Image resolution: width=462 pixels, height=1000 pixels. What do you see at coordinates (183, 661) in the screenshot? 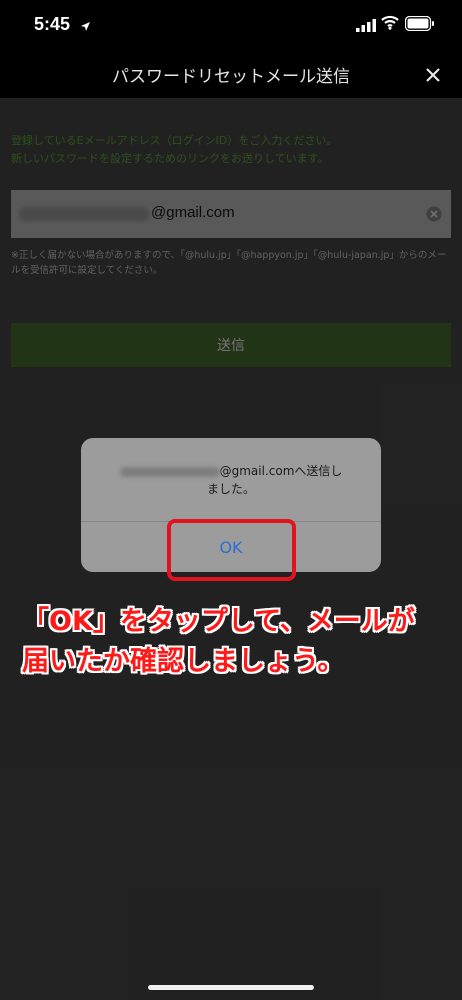
I see `annotation-line-2: 届いたか確認しましょう。` at bounding box center [183, 661].